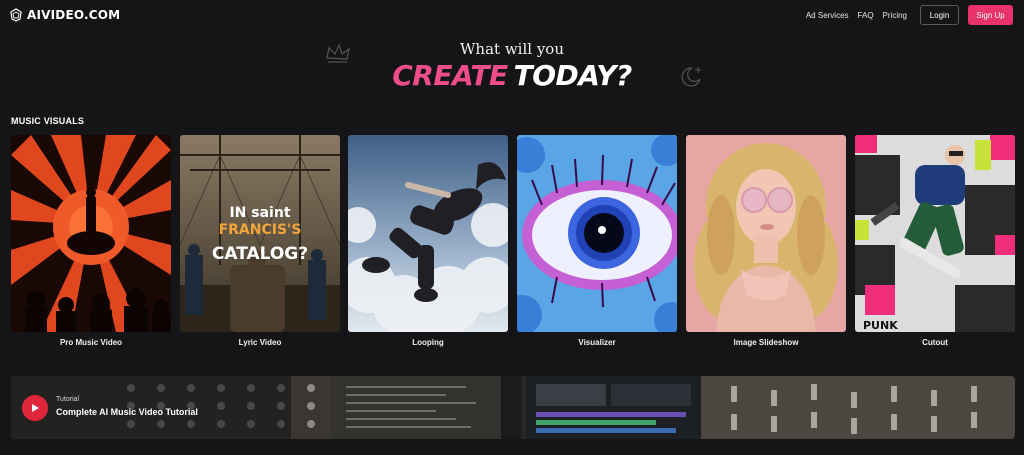  Describe the element at coordinates (260, 230) in the screenshot. I see `lyric-line-2: FRANCIS'S` at that location.